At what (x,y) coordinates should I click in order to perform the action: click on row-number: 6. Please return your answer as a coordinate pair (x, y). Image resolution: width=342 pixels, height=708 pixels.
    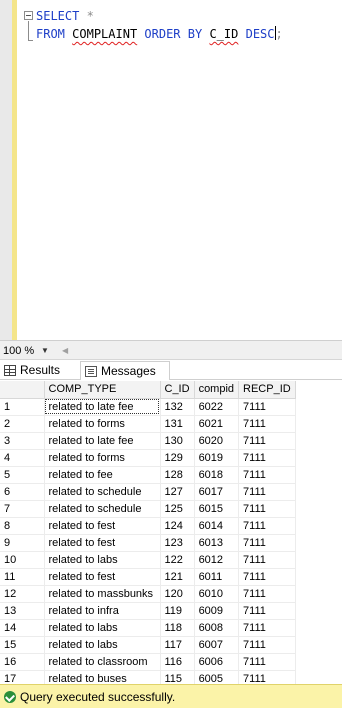
    Looking at the image, I should click on (22, 492).